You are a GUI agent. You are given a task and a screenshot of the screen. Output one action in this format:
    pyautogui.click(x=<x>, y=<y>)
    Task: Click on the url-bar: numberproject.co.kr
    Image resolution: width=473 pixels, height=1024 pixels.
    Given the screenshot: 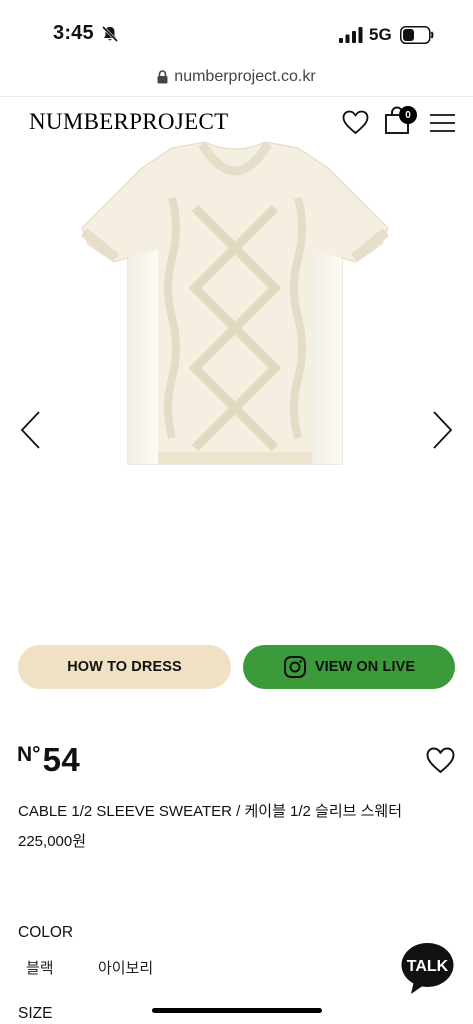 What is the action you would take?
    pyautogui.click(x=236, y=81)
    